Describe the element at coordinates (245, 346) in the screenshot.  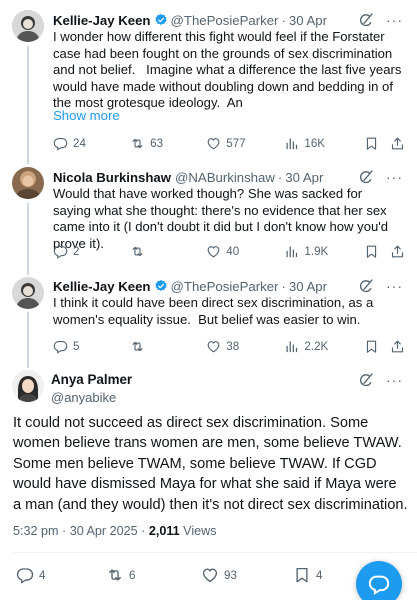
I see `like-button: 38` at that location.